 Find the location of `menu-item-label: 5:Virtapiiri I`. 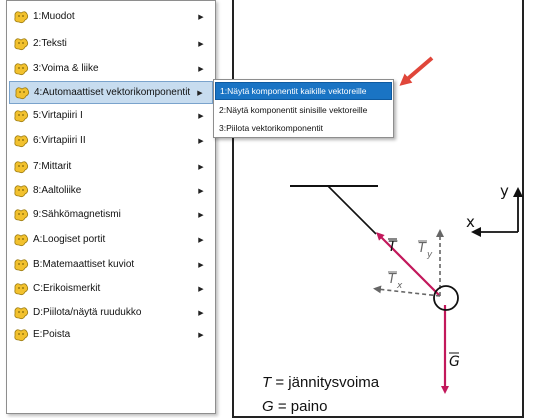

menu-item-label: 5:Virtapiiri I is located at coordinates (58, 115).